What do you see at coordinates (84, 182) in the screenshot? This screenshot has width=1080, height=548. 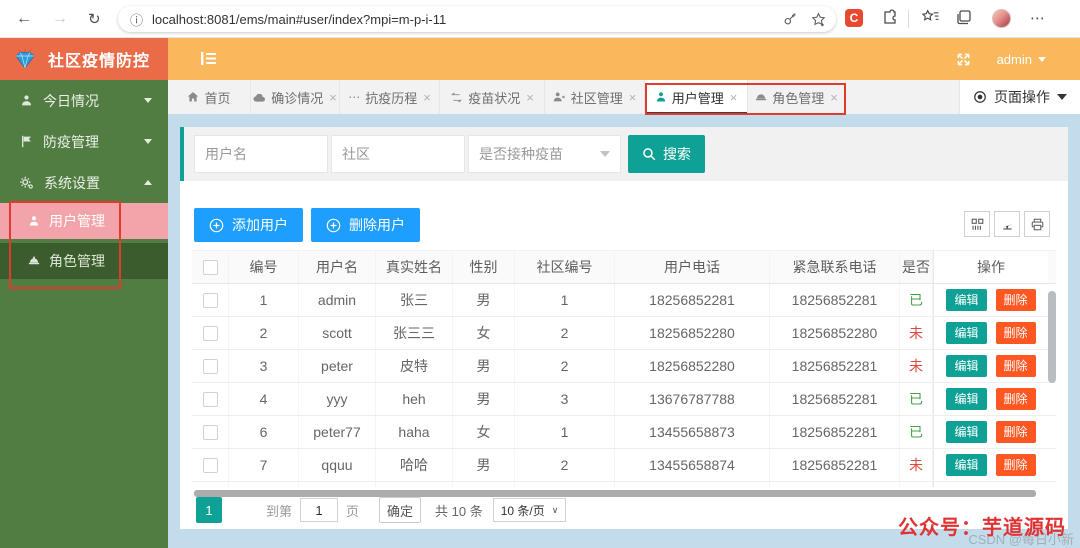 I see `sidebar-item-settings: 系统设置` at bounding box center [84, 182].